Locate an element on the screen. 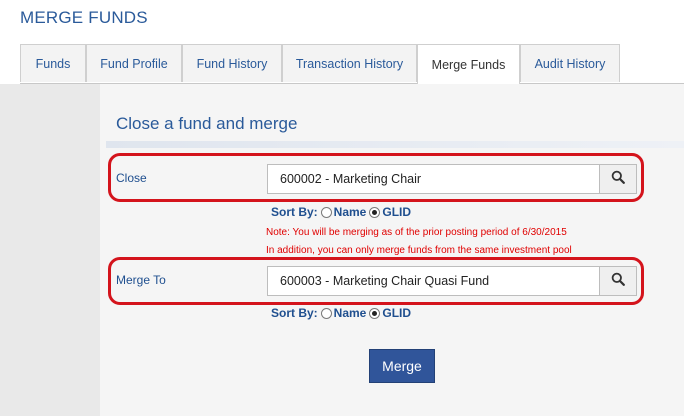 This screenshot has width=684, height=416. close-sort-name-radio is located at coordinates (326, 212).